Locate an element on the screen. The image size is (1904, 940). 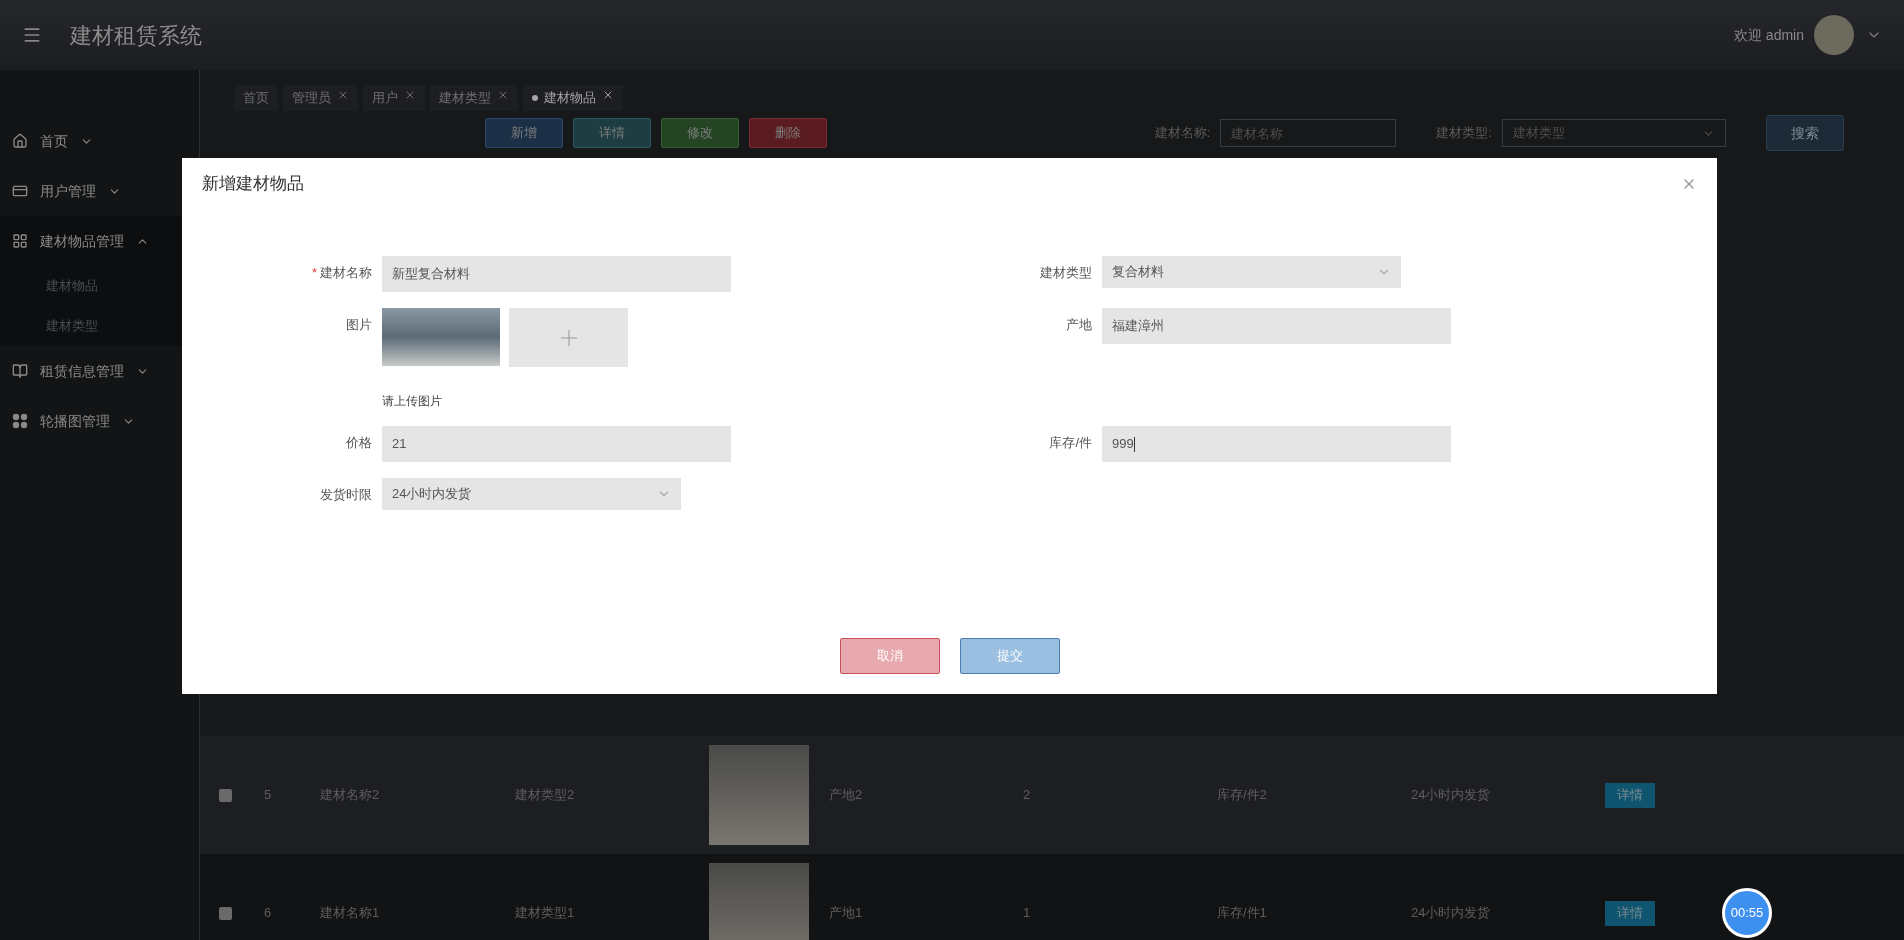
page-tab: 首页 is located at coordinates (256, 98).